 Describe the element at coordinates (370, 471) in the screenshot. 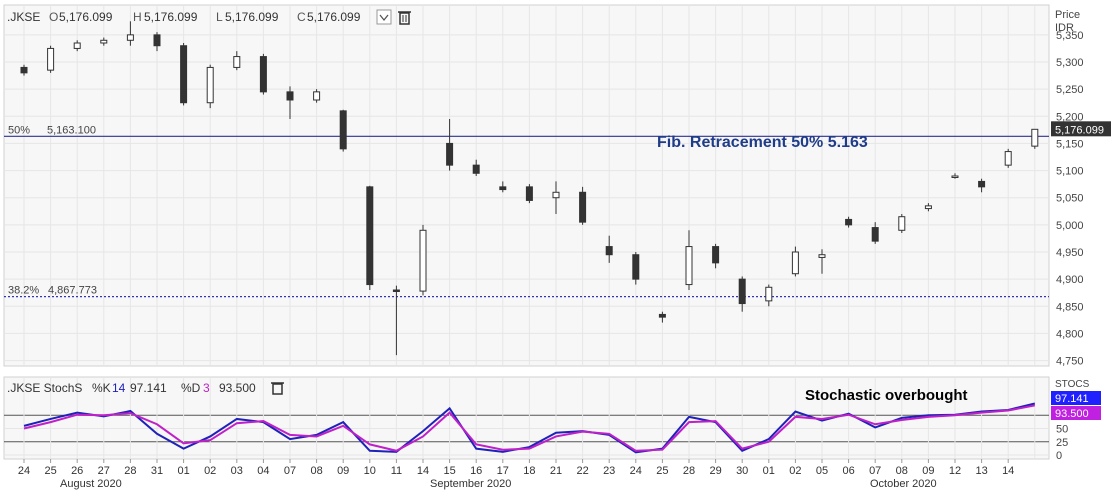

I see `x-tick-label: 10` at that location.